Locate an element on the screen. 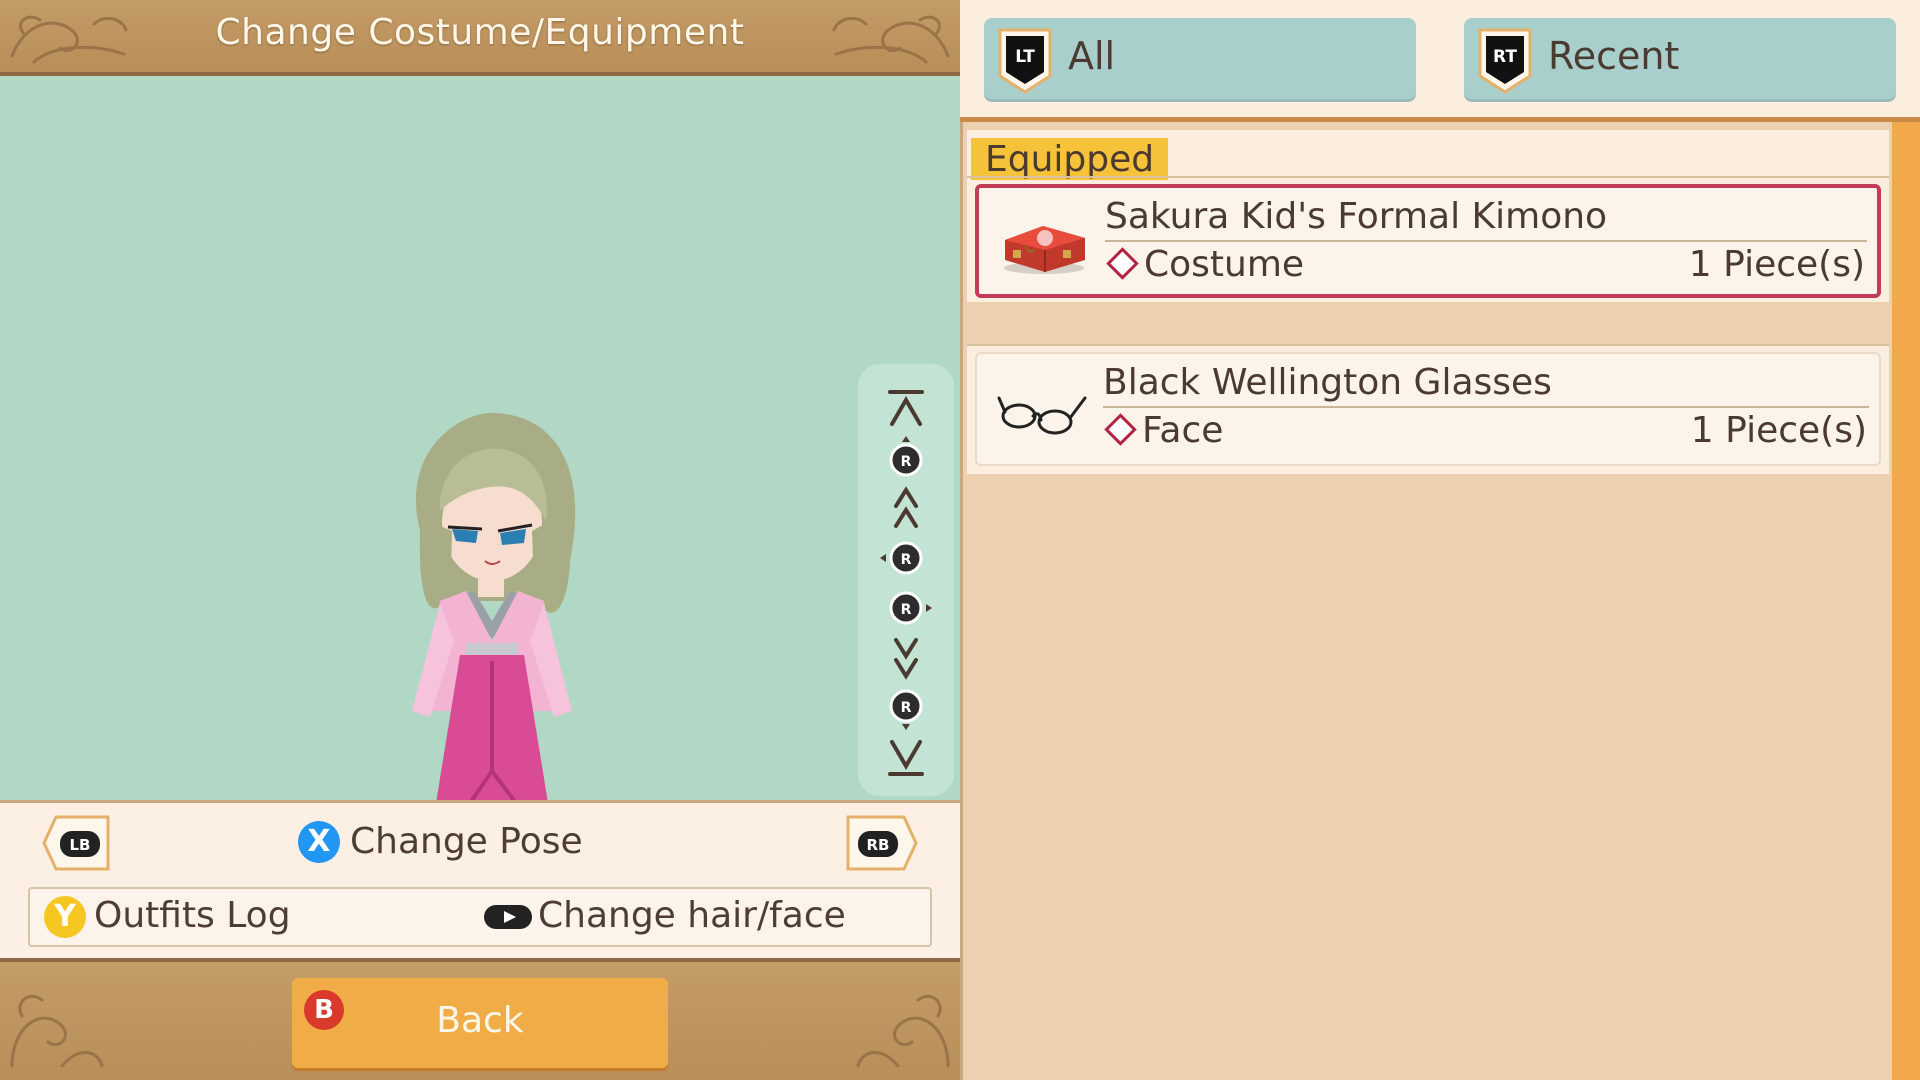  lt-badge-icon: LT is located at coordinates (1025, 61).